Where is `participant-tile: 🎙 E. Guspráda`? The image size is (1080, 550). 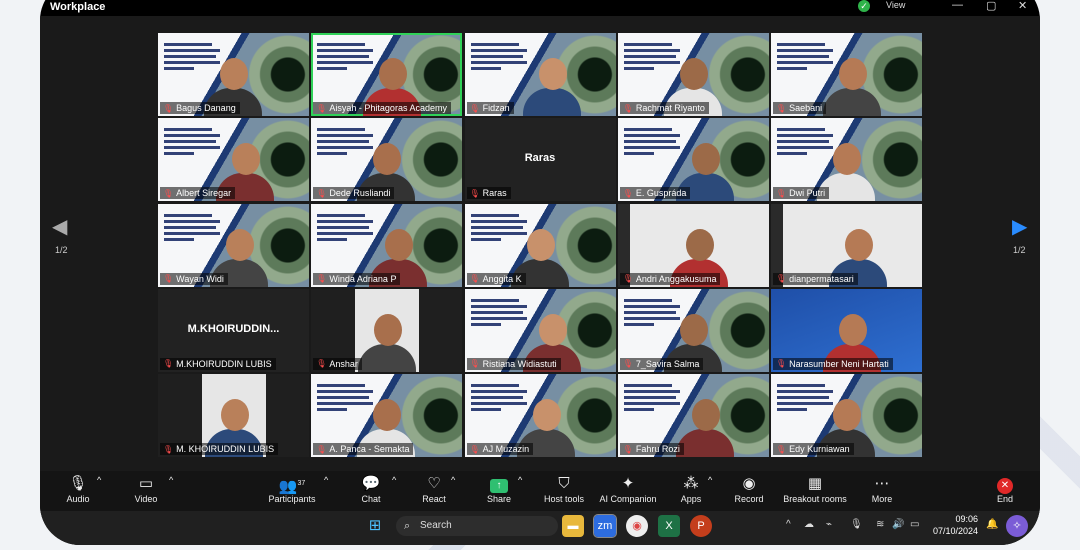
participant-tile: 🎙 E. Guspráda is located at coordinates (693, 160).